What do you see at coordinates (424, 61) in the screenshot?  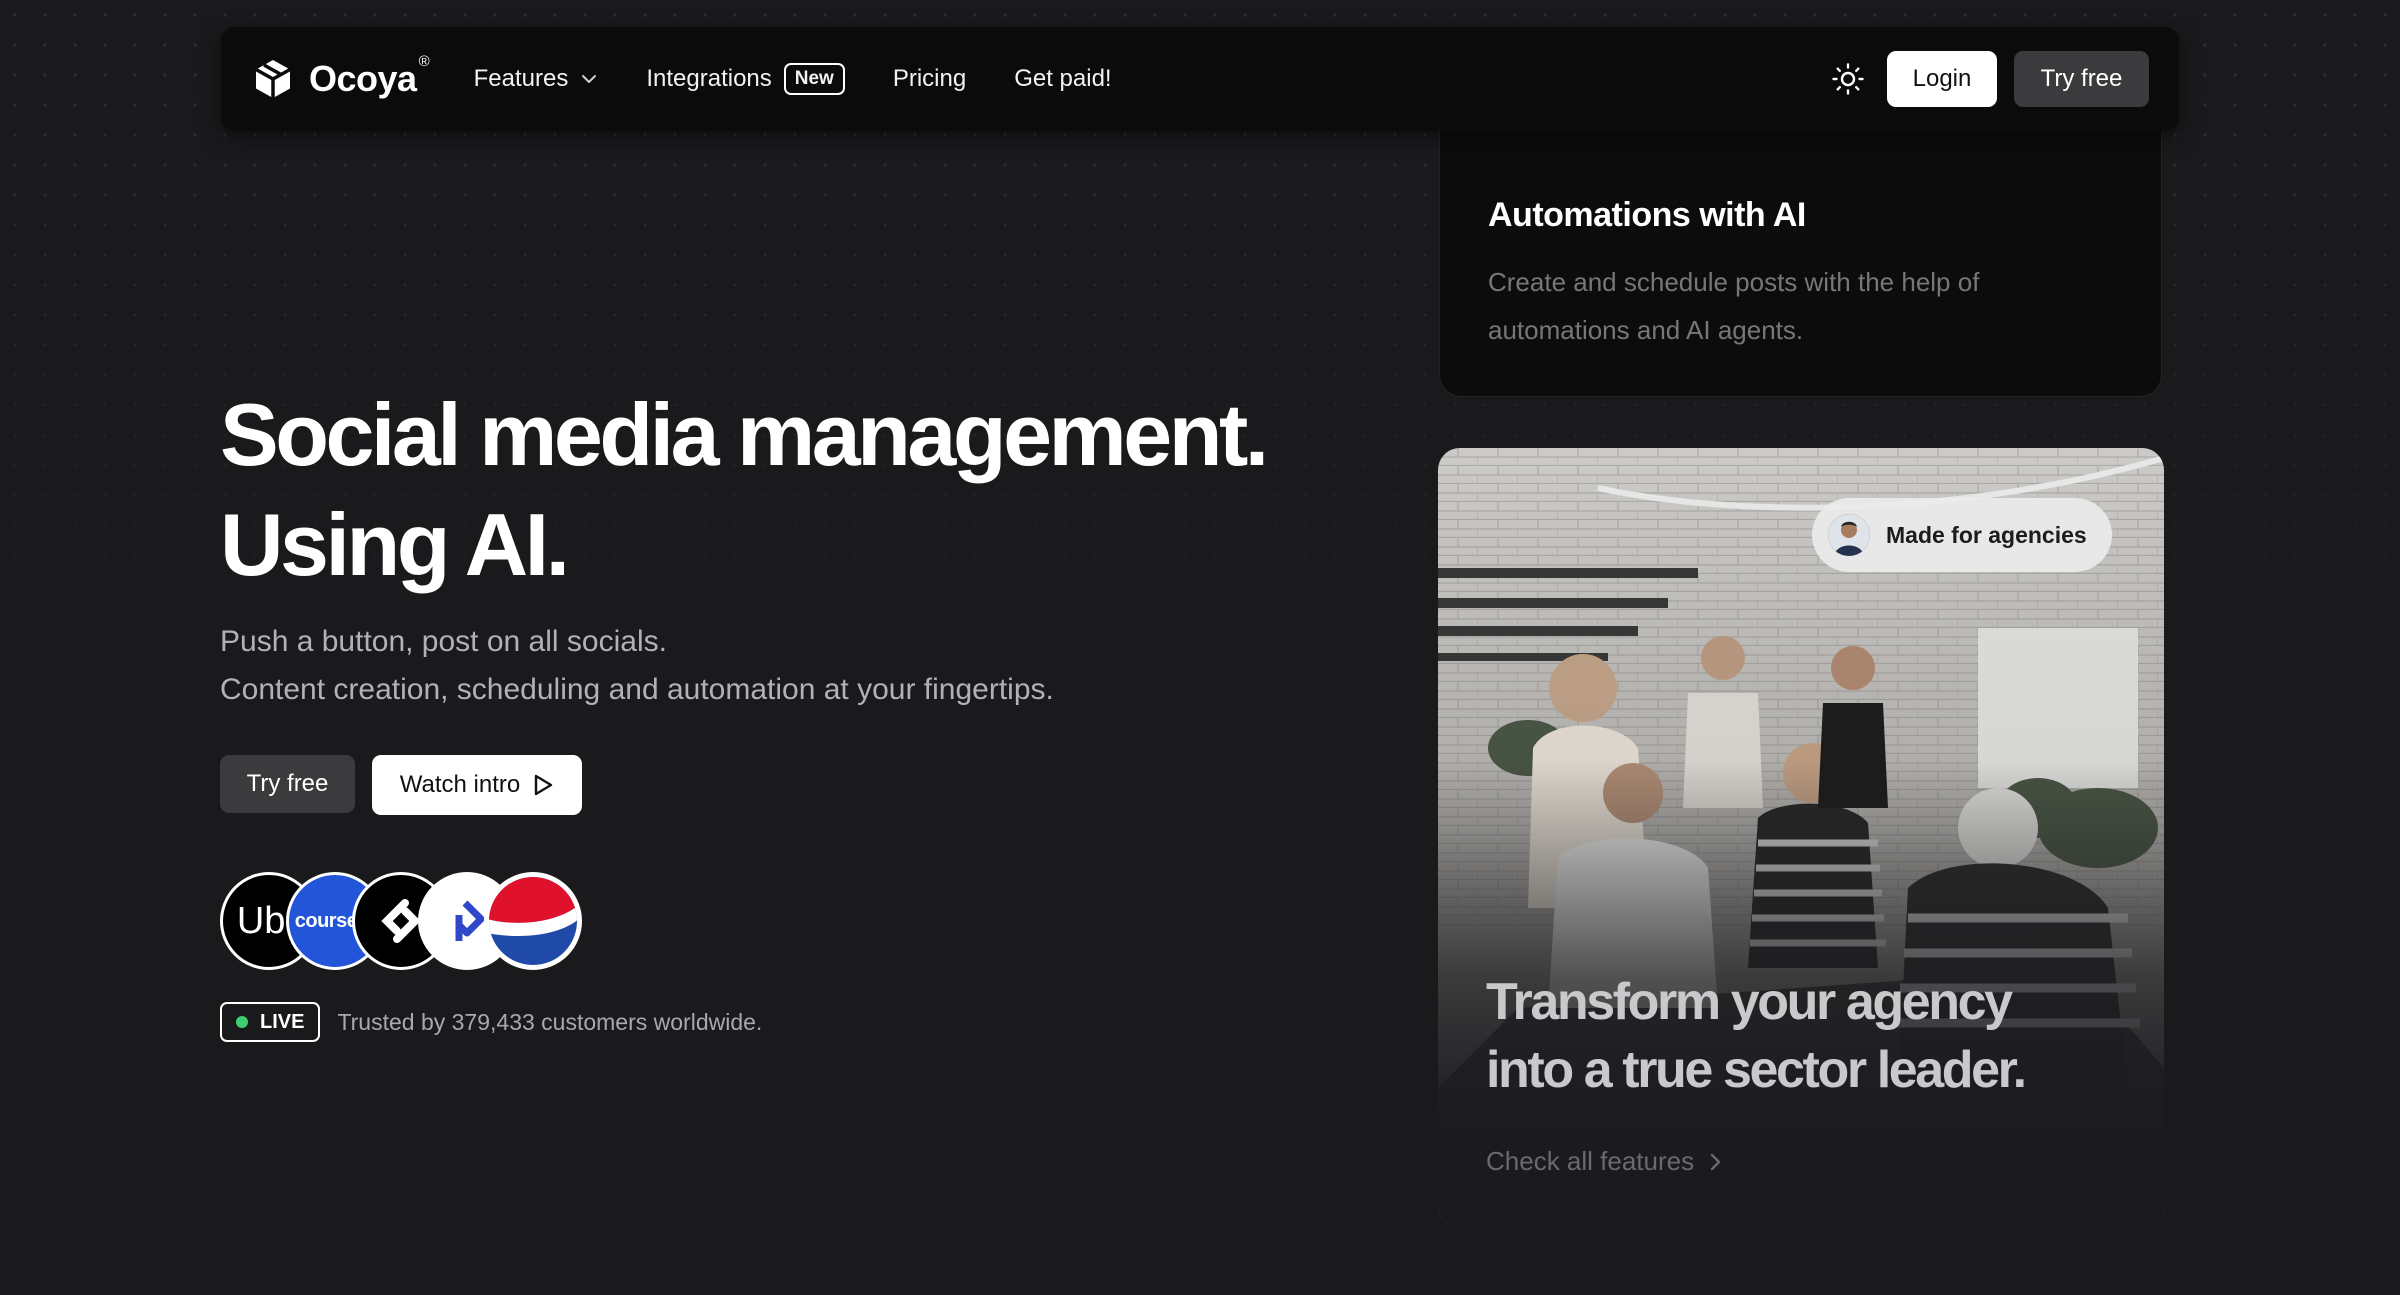 I see `registered-mark: ®` at bounding box center [424, 61].